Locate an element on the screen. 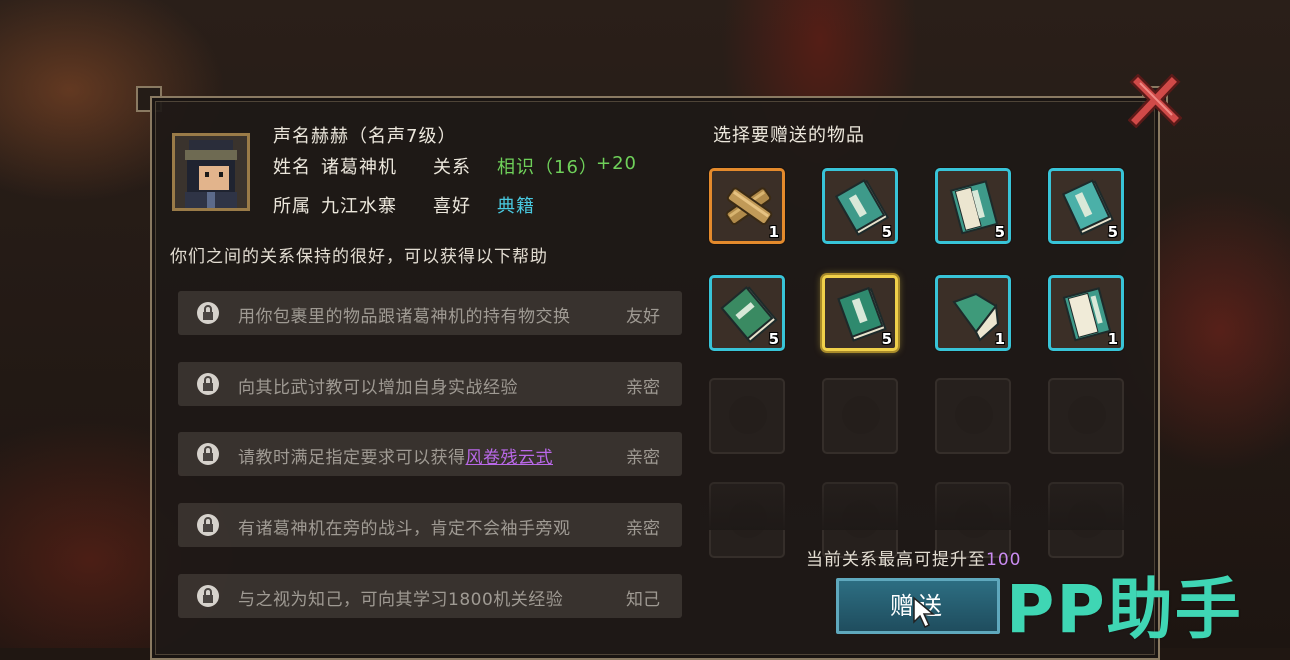 This screenshot has height=660, width=1290. help-item: 有诸葛神机在旁的战斗，肯定不会袖手旁观 亲密 is located at coordinates (430, 525).